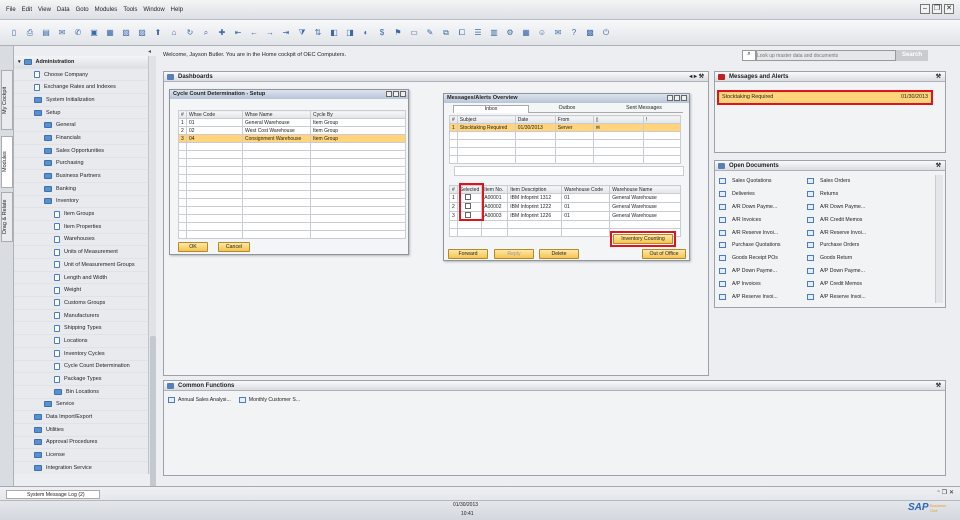 The width and height of the screenshot is (960, 520). What do you see at coordinates (763, 283) in the screenshot?
I see `open-document-link: A/P Invoices` at bounding box center [763, 283].